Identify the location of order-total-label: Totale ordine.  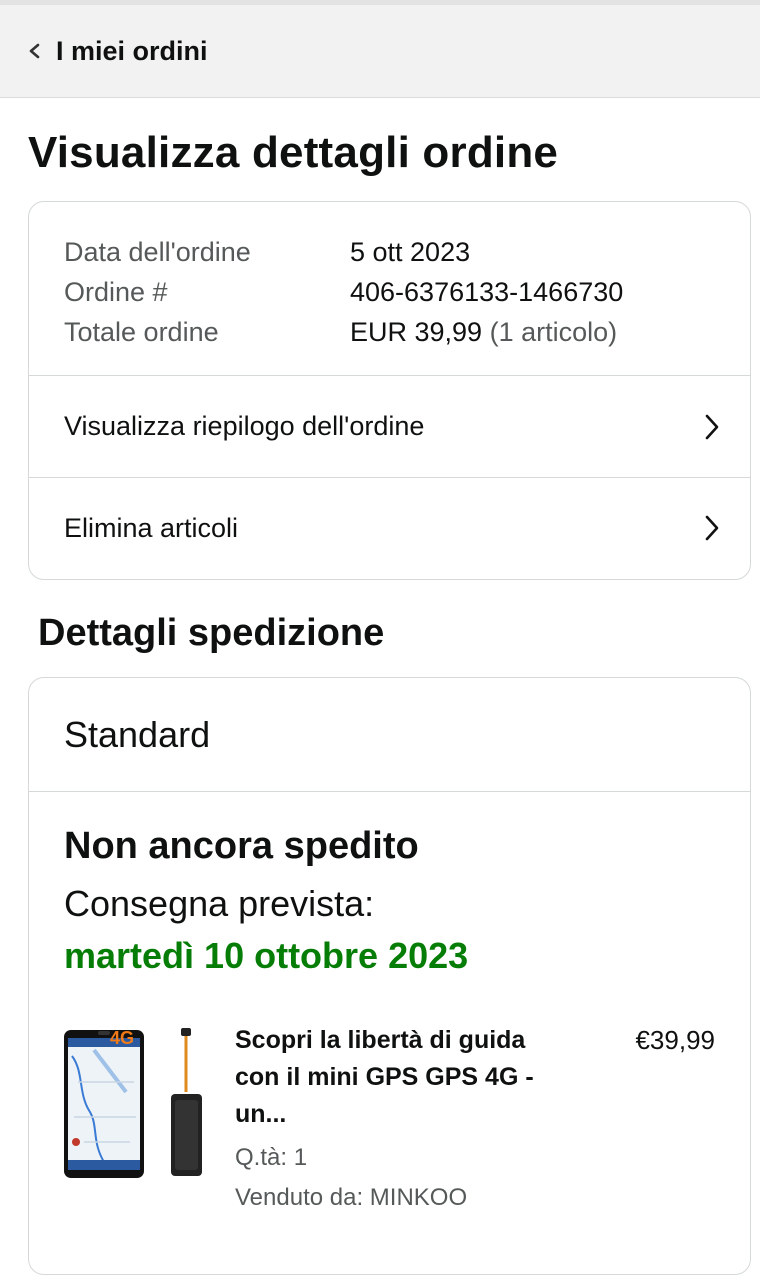
(141, 332).